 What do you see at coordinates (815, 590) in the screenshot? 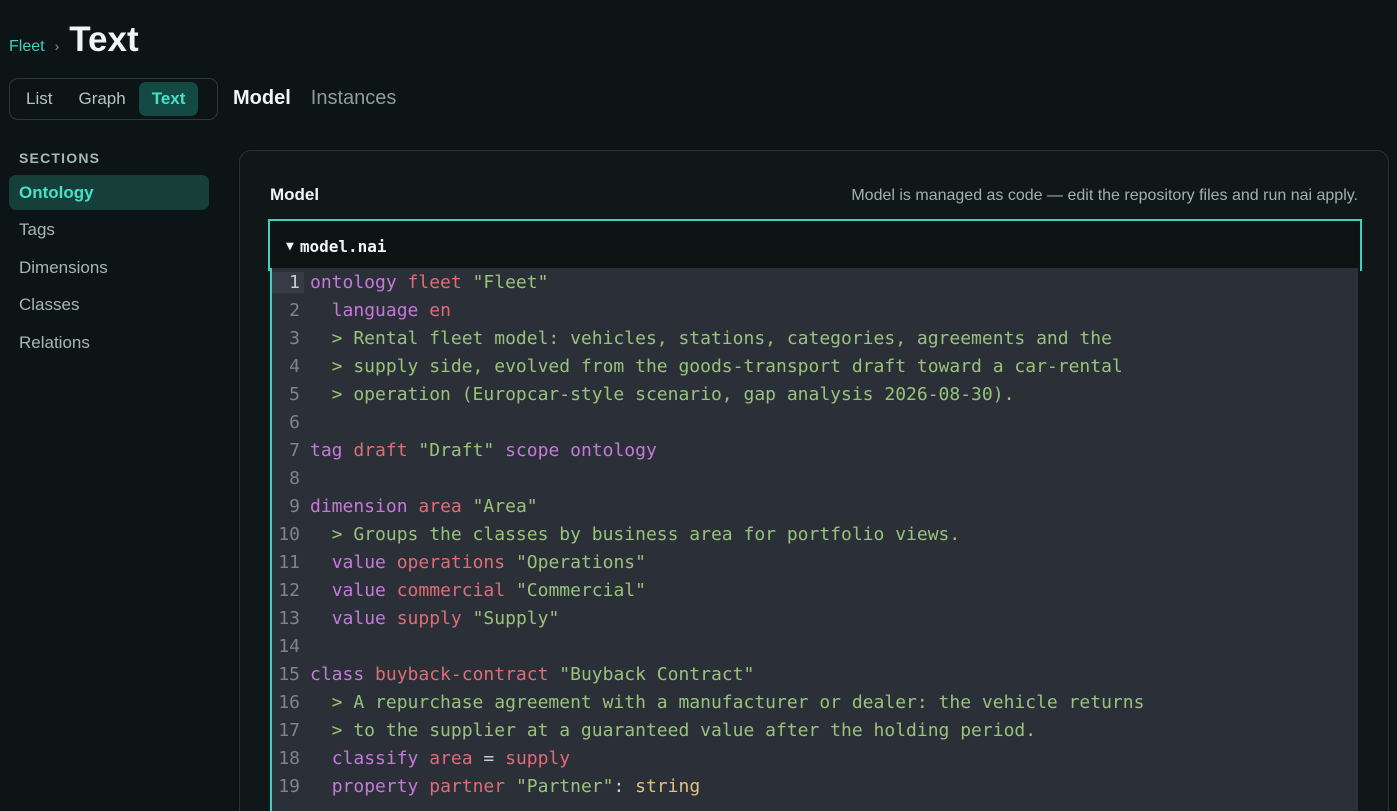
I see `code-line: 12 value commercial "Commercial"` at bounding box center [815, 590].